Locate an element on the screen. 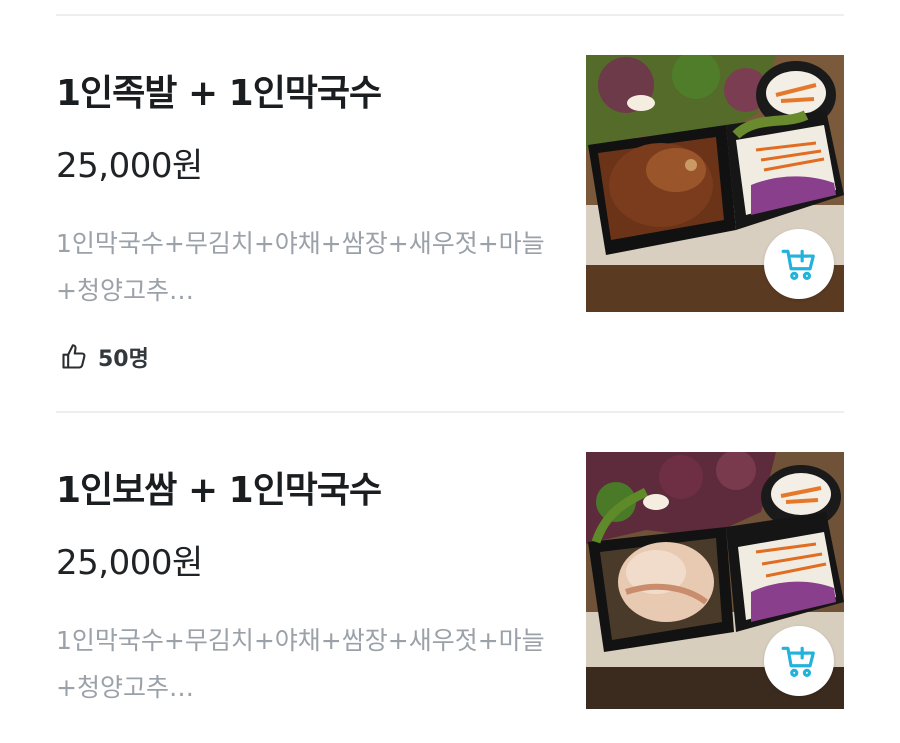 This screenshot has height=743, width=900. thumbs-up-icon is located at coordinates (74, 356).